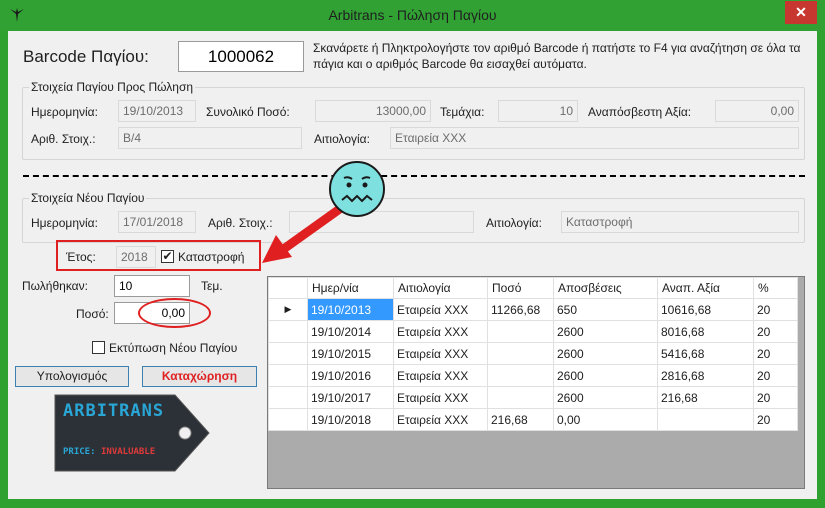 This screenshot has width=825, height=508. I want to click on year-label: Έτος:, so click(81, 257).